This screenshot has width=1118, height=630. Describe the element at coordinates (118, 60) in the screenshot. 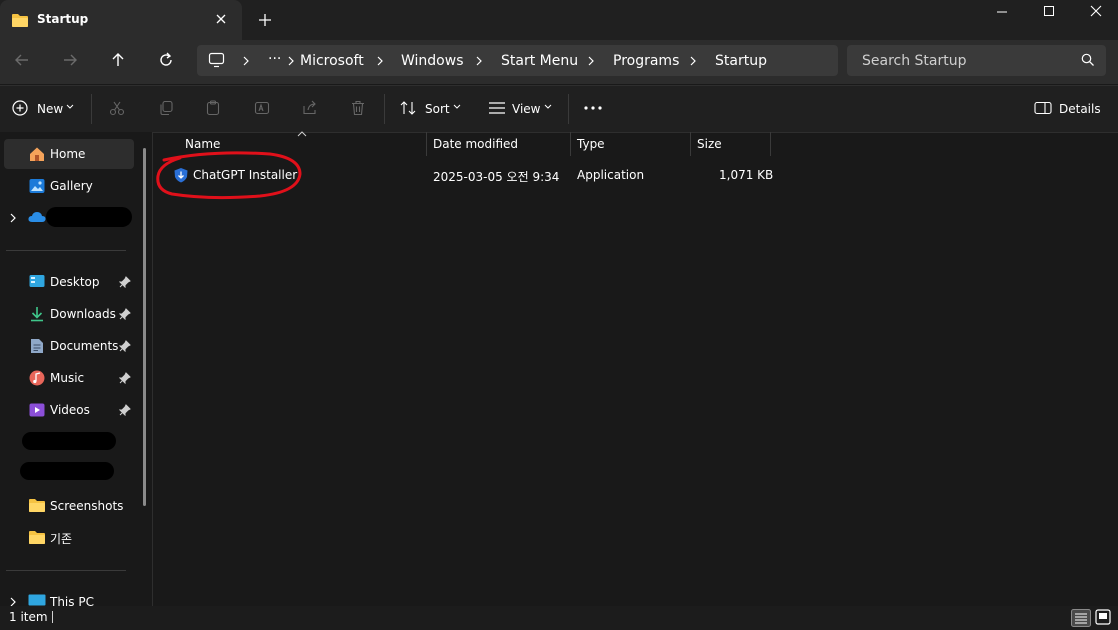

I see `up-button` at that location.